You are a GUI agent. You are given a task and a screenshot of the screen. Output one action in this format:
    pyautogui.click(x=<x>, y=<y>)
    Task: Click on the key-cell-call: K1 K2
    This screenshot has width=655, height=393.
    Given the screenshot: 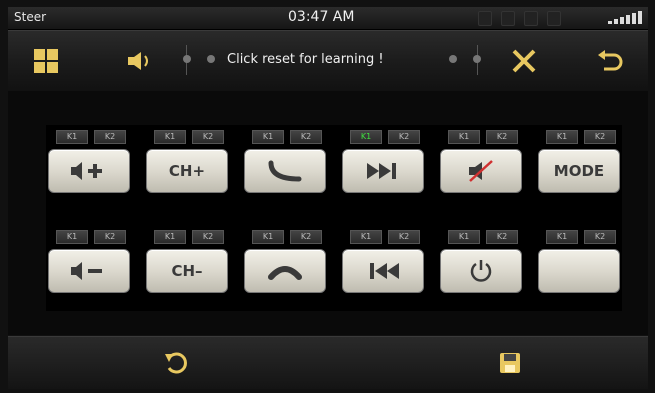 What is the action you would take?
    pyautogui.click(x=286, y=161)
    